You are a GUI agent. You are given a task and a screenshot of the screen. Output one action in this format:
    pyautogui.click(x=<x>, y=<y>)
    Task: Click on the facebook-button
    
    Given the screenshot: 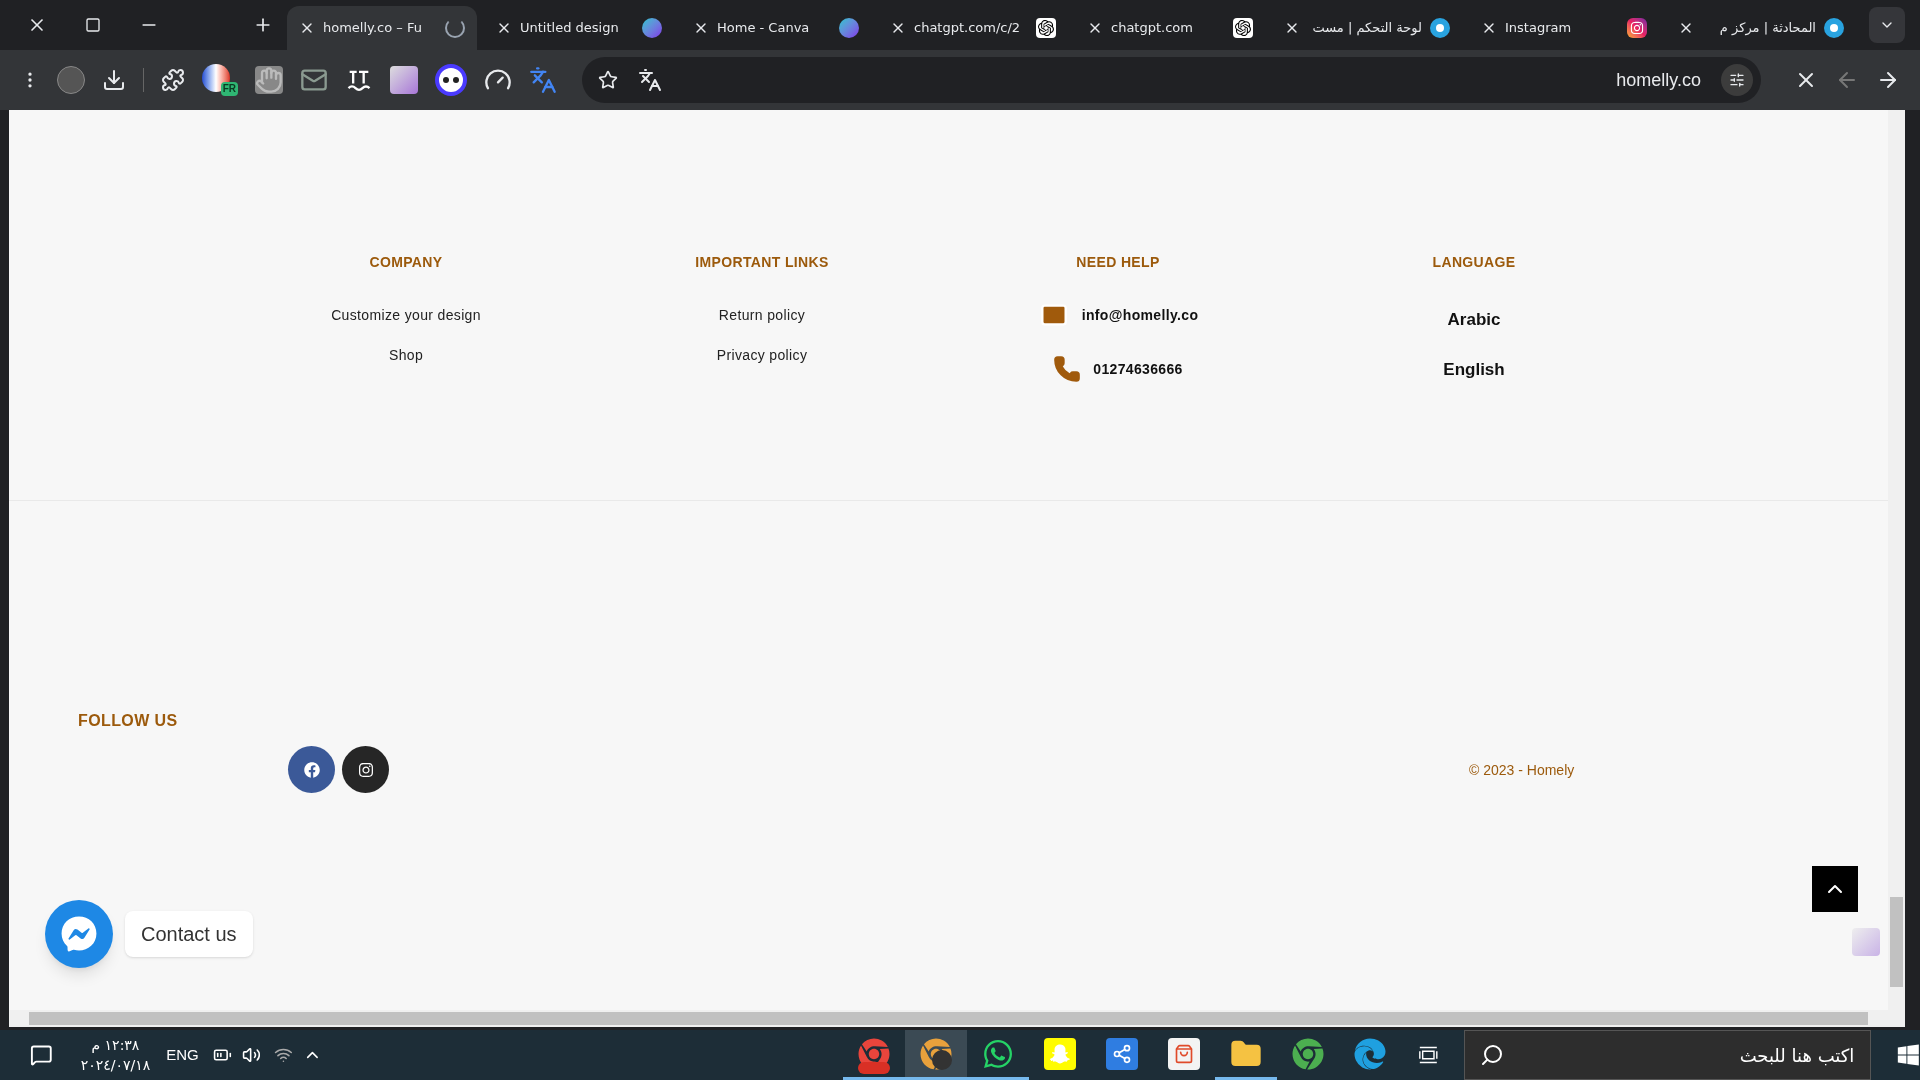 What is the action you would take?
    pyautogui.click(x=311, y=769)
    